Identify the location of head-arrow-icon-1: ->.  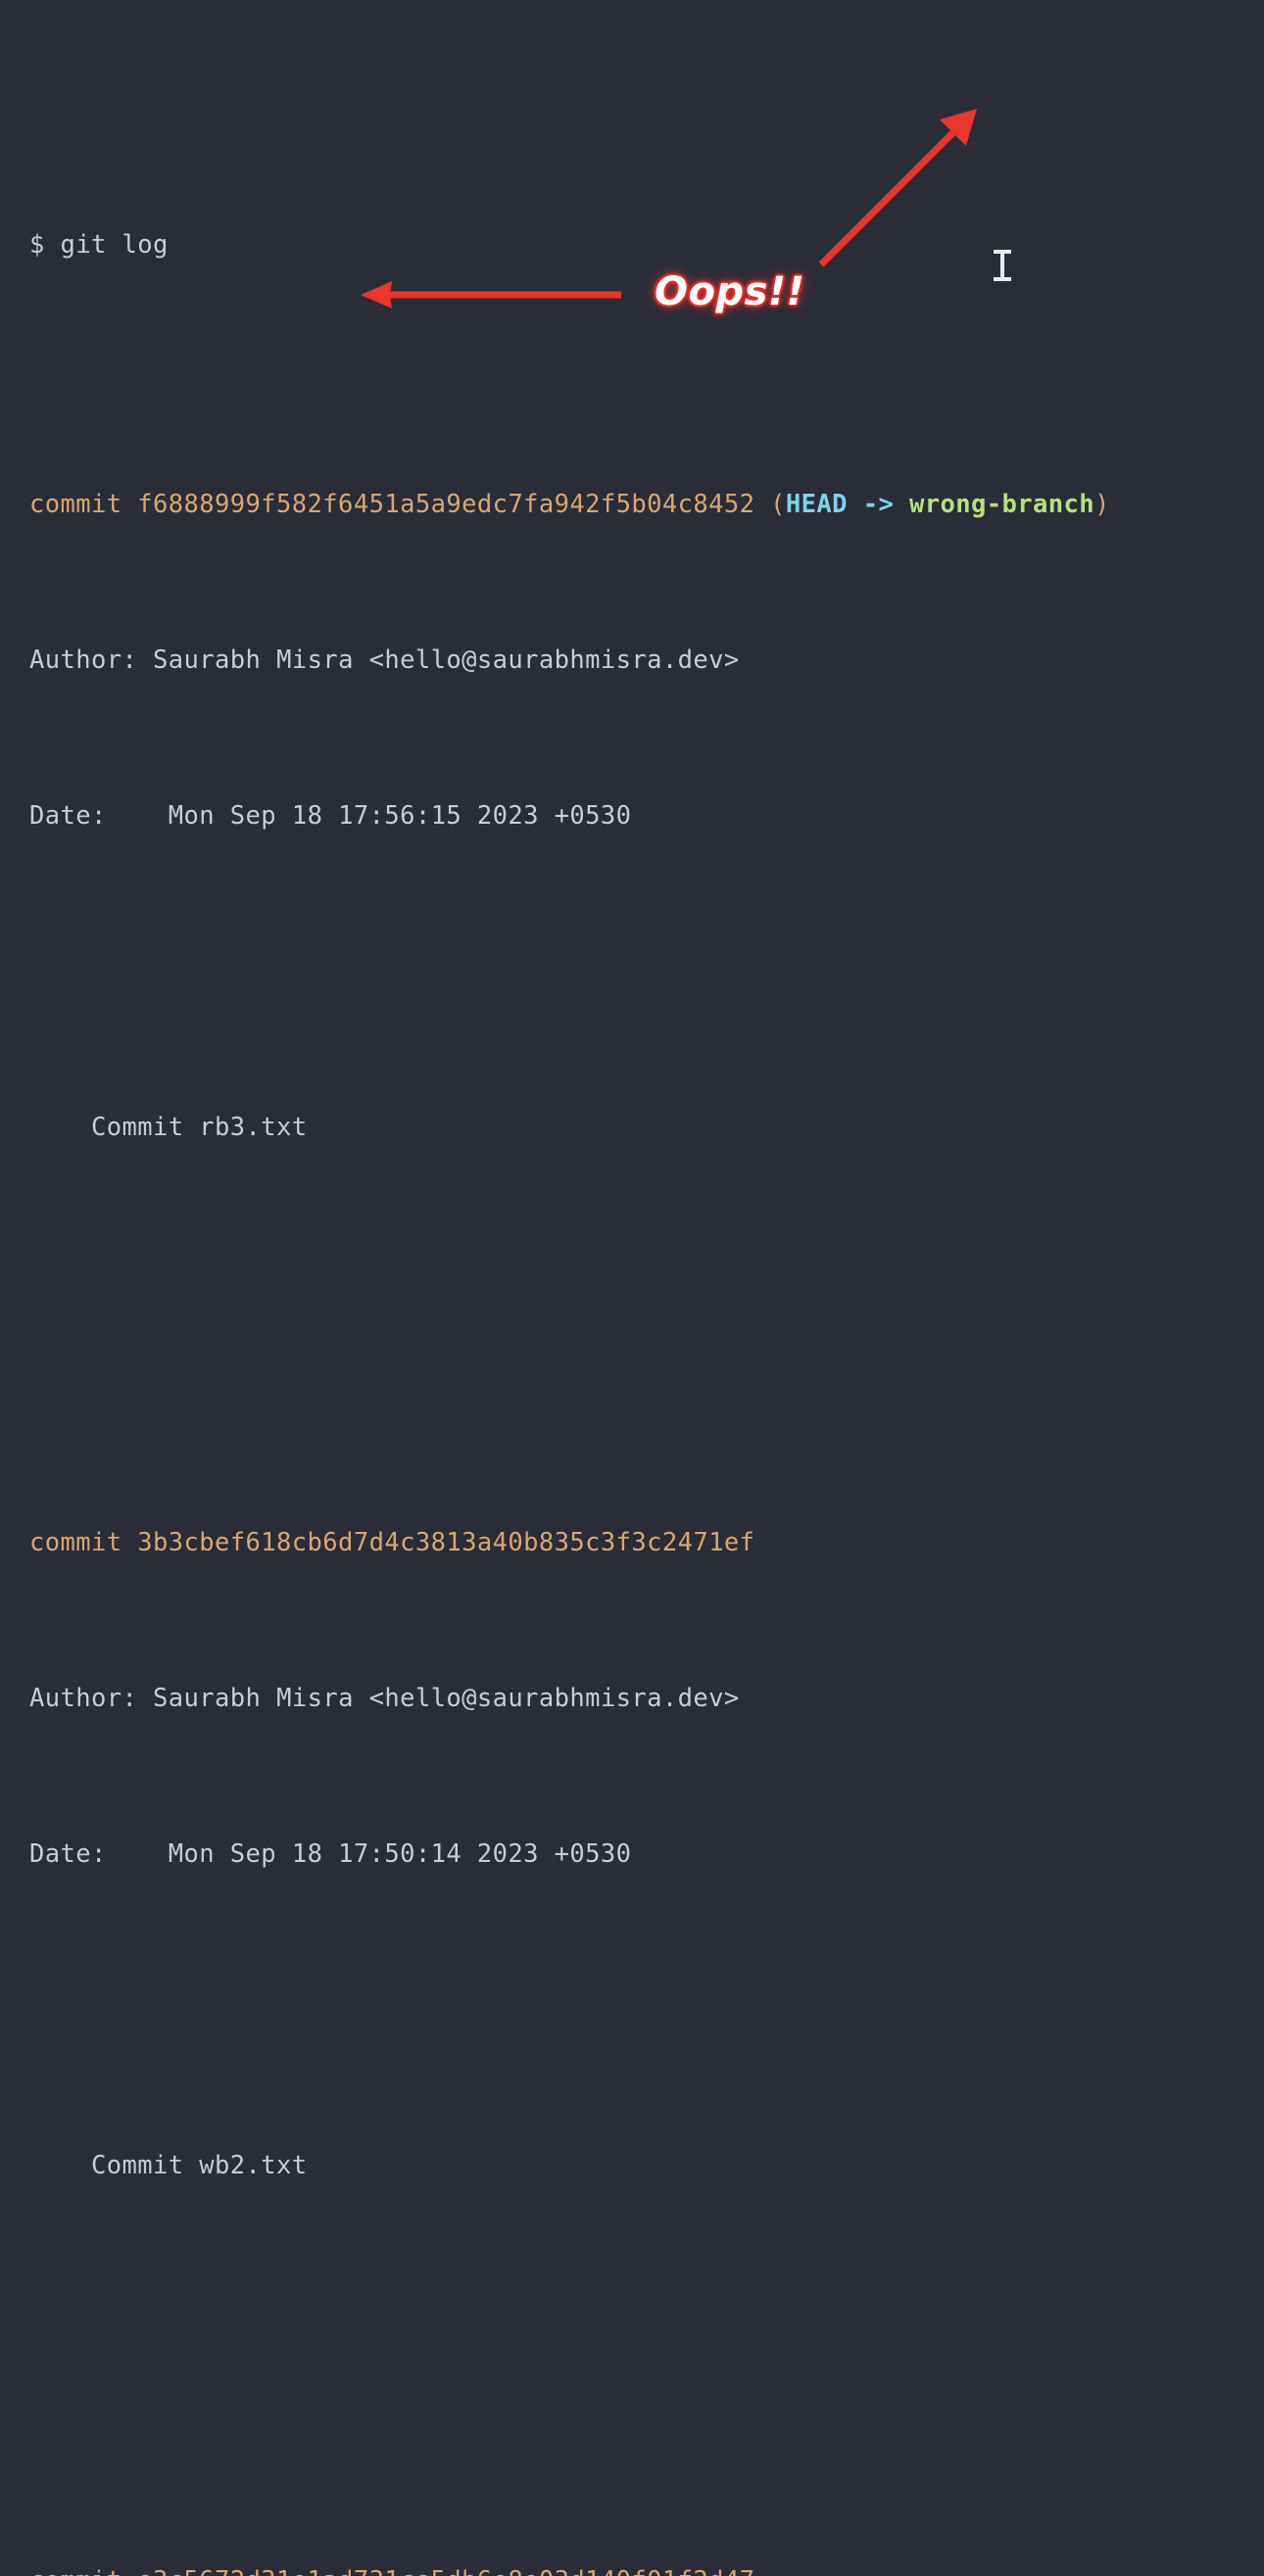
(879, 505).